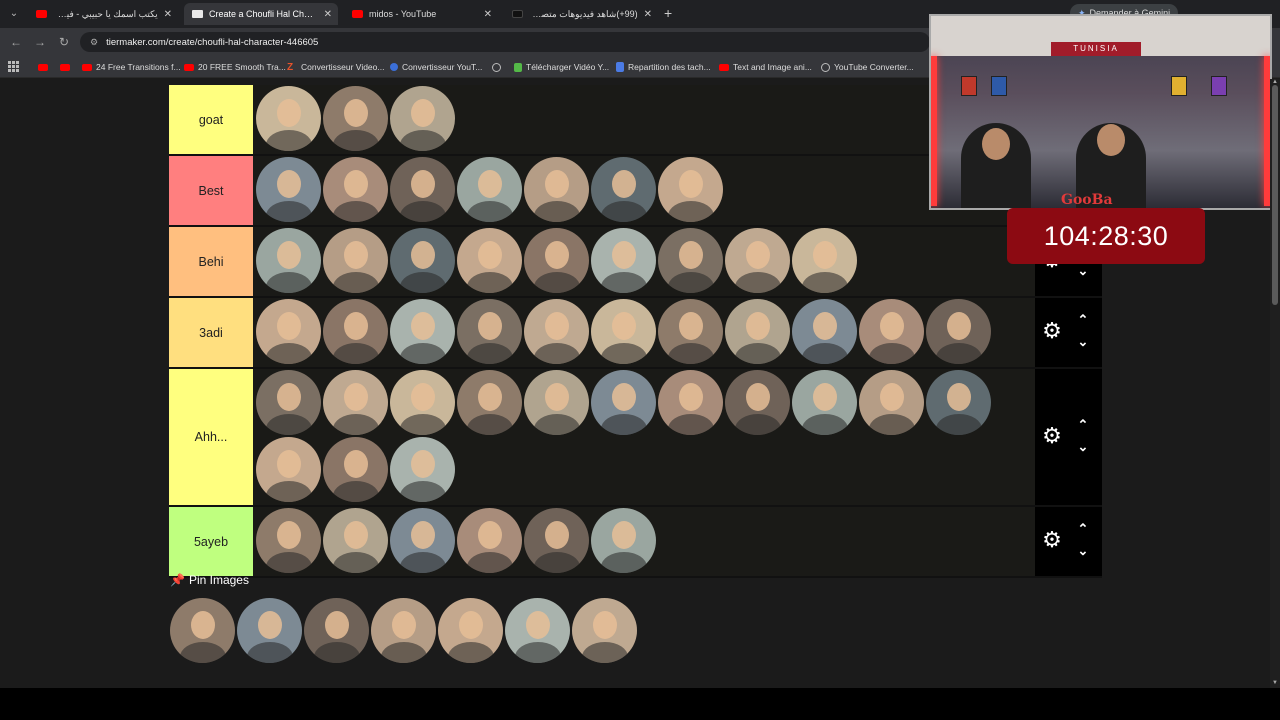 The height and width of the screenshot is (720, 1280). What do you see at coordinates (211, 541) in the screenshot?
I see `tier-label: 5ayeb` at bounding box center [211, 541].